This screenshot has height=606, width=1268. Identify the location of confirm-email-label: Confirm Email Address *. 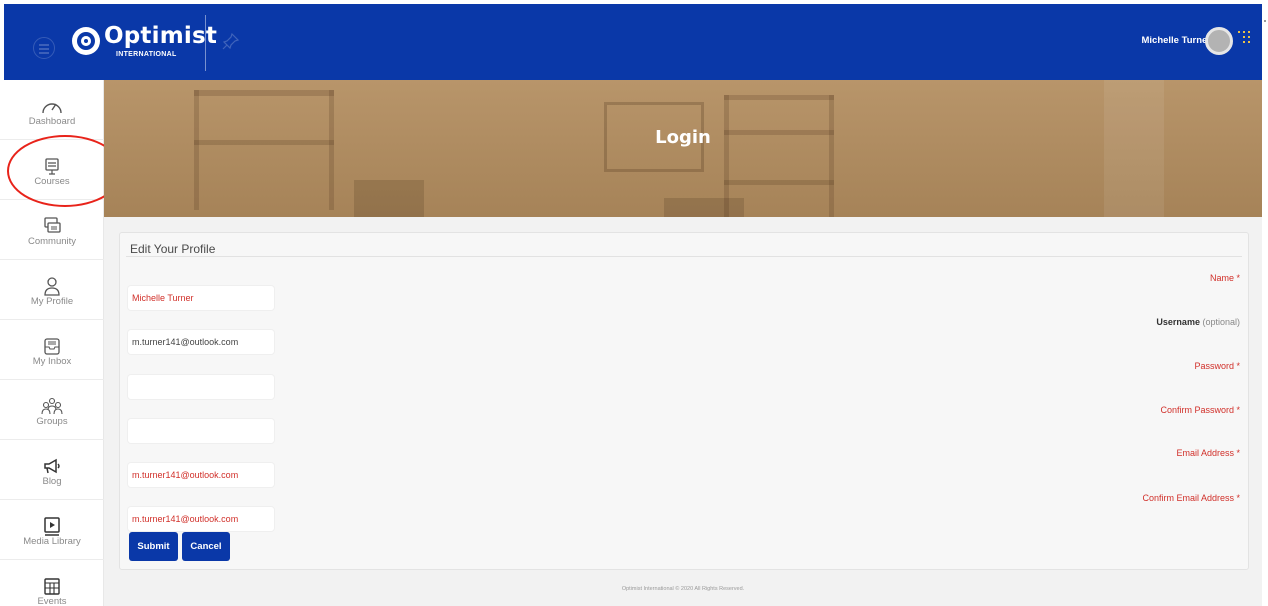
(1191, 498).